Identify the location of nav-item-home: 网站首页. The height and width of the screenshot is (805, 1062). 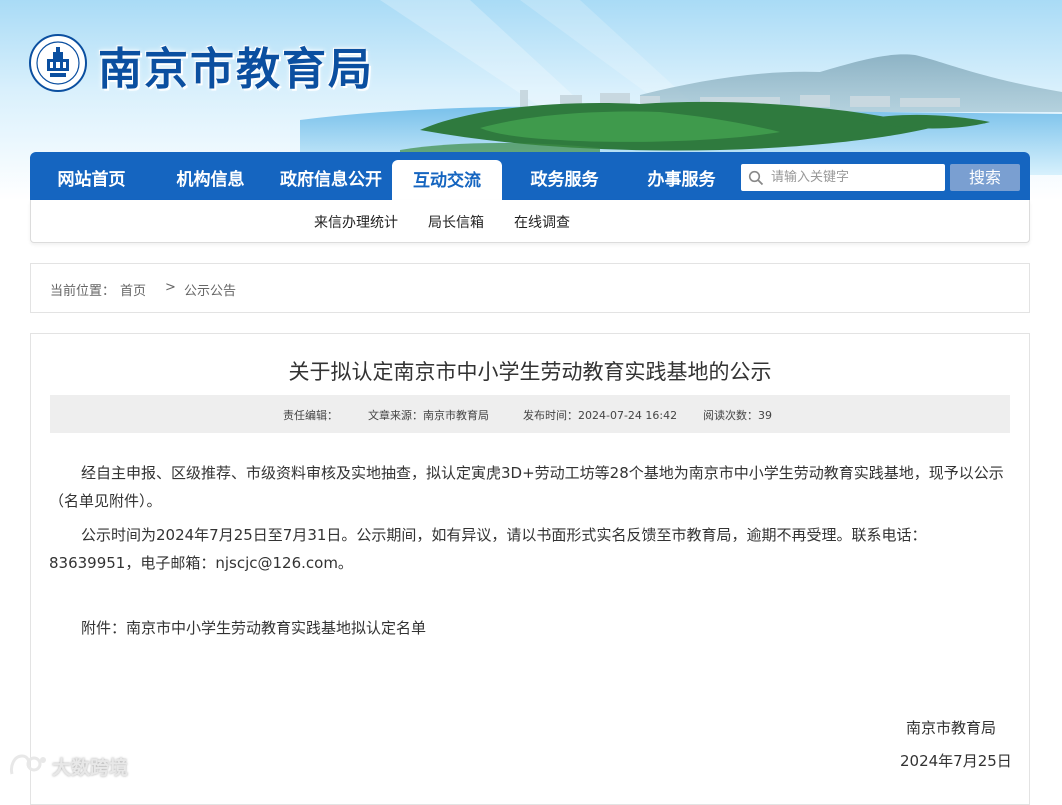
(91, 176).